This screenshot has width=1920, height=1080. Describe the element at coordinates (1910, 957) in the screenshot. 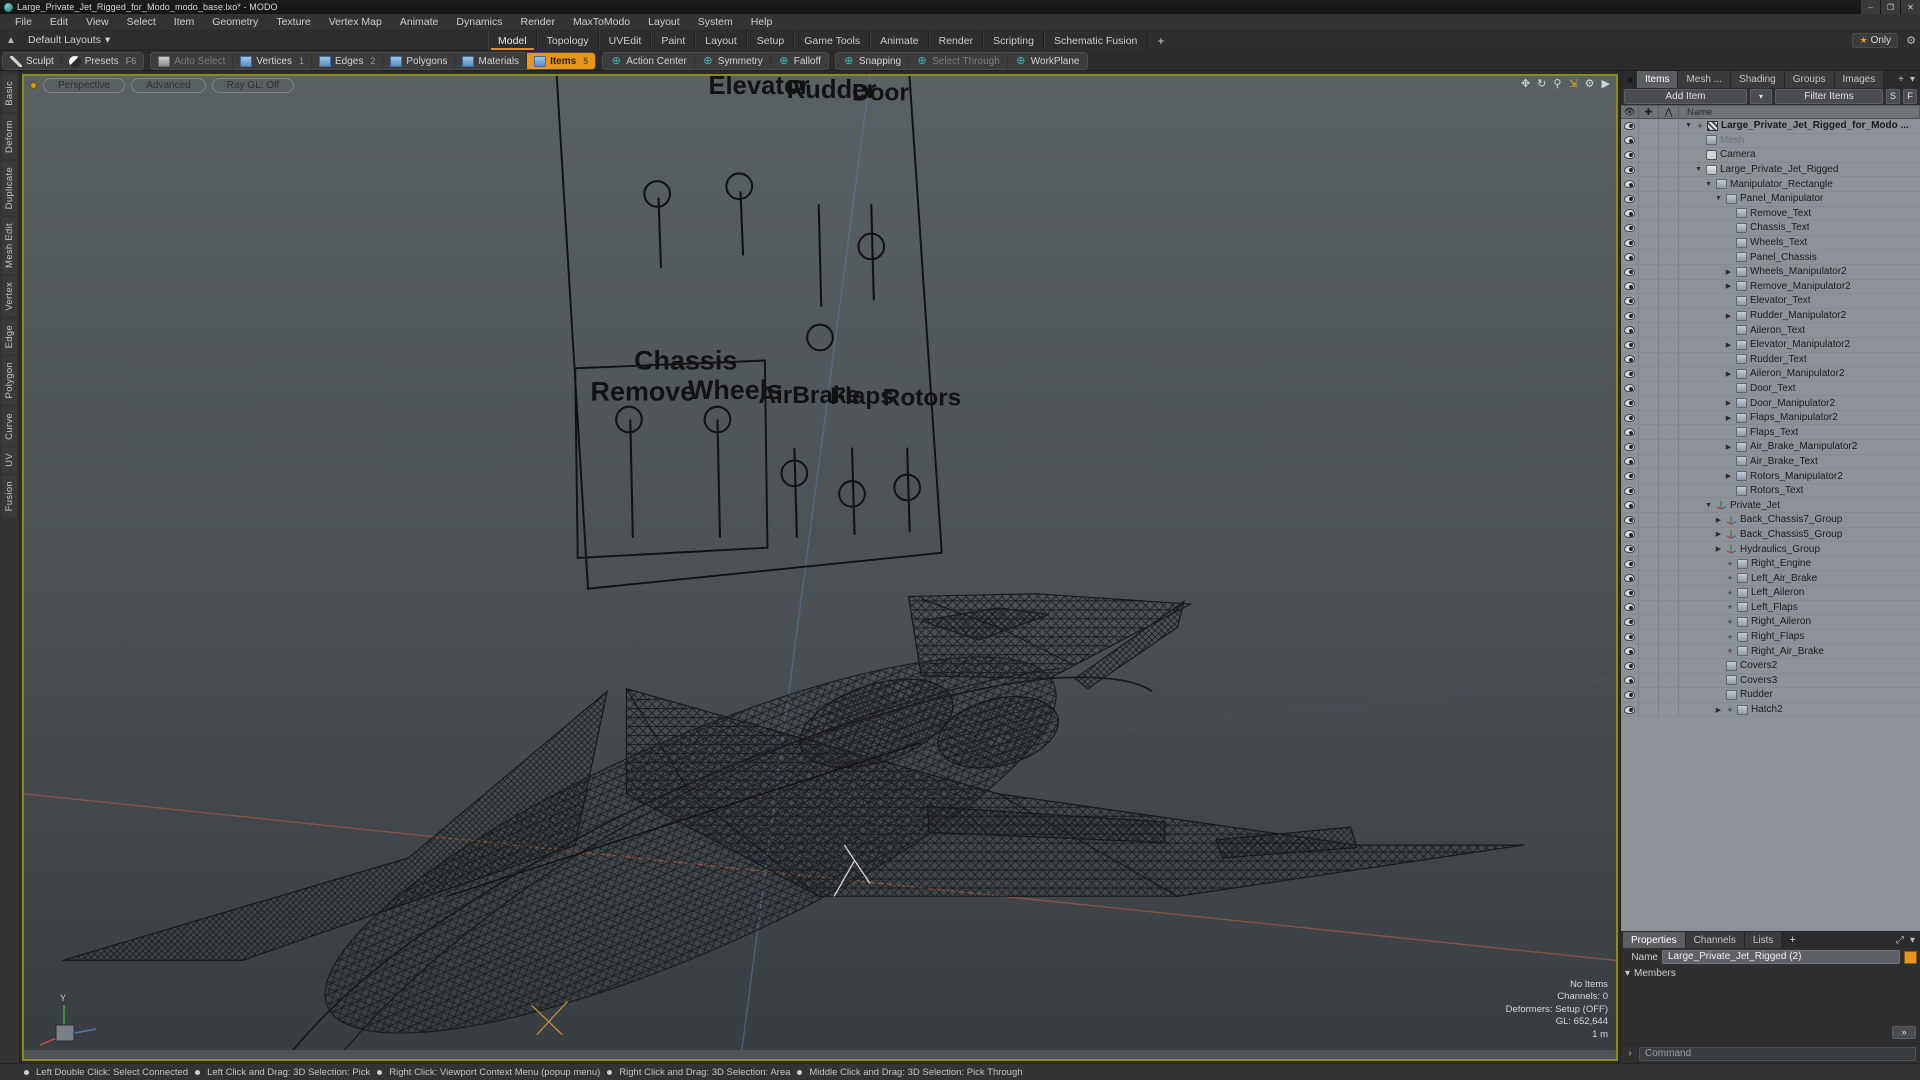

I see `item-color-swatch` at that location.